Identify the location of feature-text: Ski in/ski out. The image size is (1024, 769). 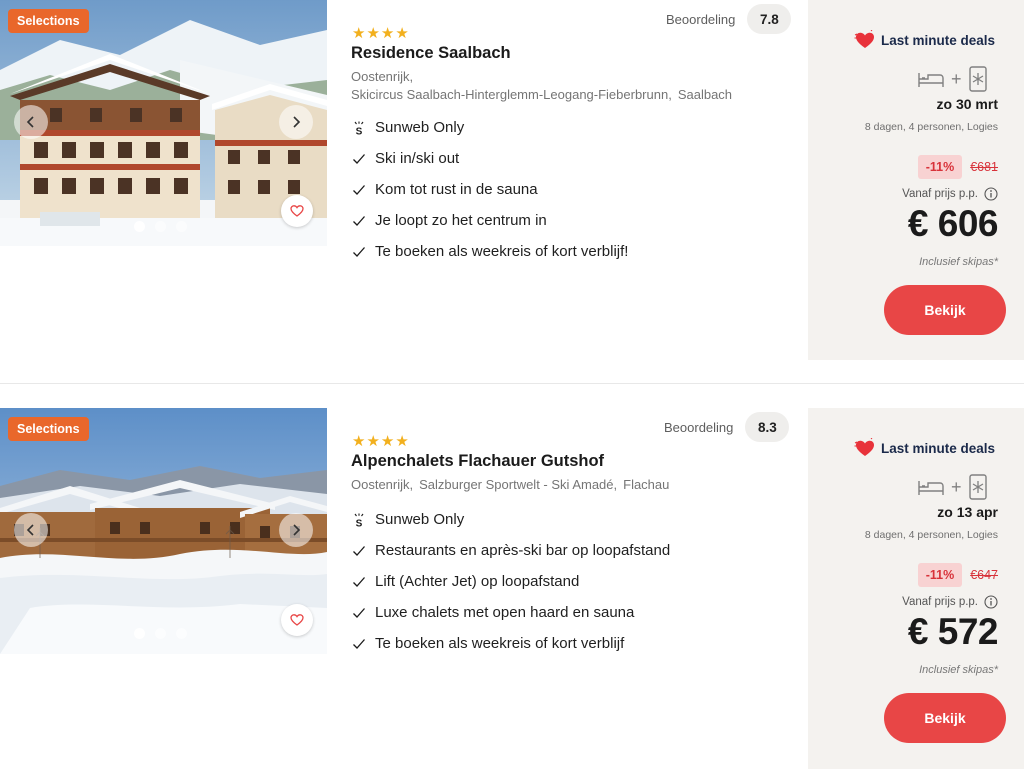
(417, 158).